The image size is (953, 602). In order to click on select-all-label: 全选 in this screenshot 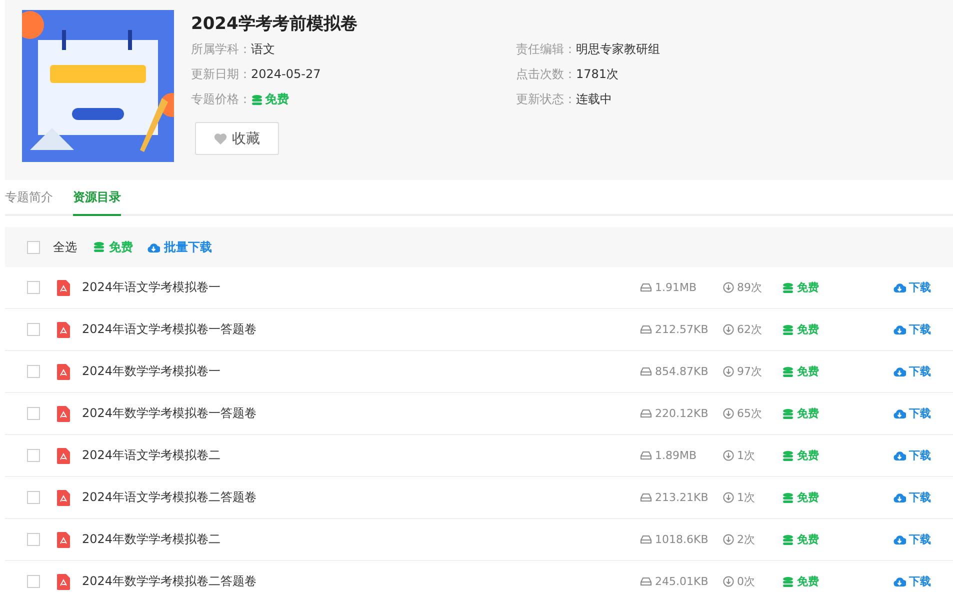, I will do `click(65, 247)`.